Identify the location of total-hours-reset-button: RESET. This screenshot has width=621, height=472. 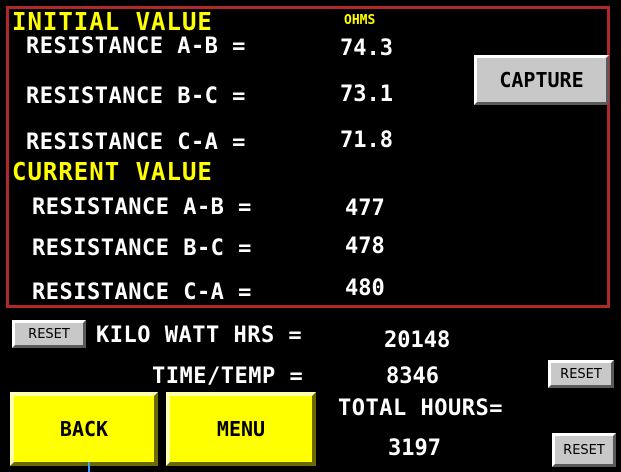
(584, 450).